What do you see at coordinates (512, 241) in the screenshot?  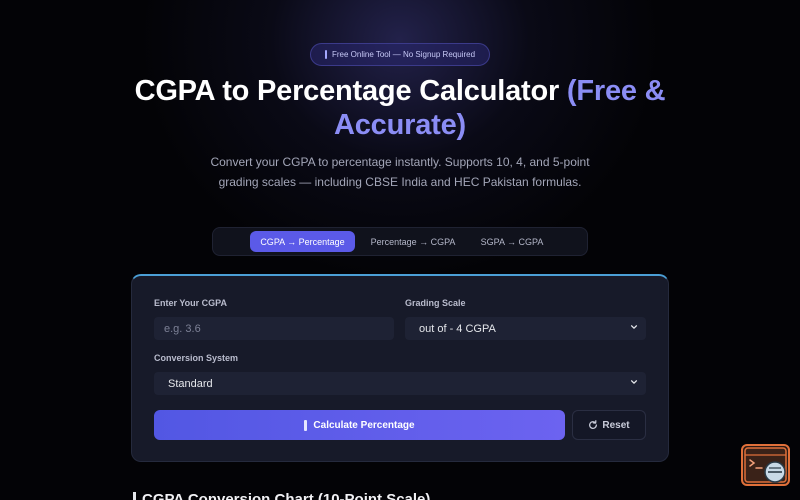 I see `tab-sgpa-to-cgpa: SGPA → CGPA` at bounding box center [512, 241].